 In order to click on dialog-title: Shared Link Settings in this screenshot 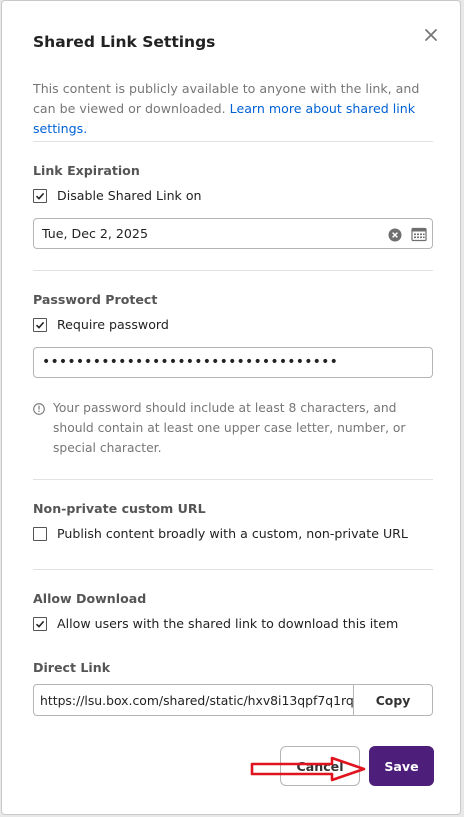, I will do `click(124, 42)`.